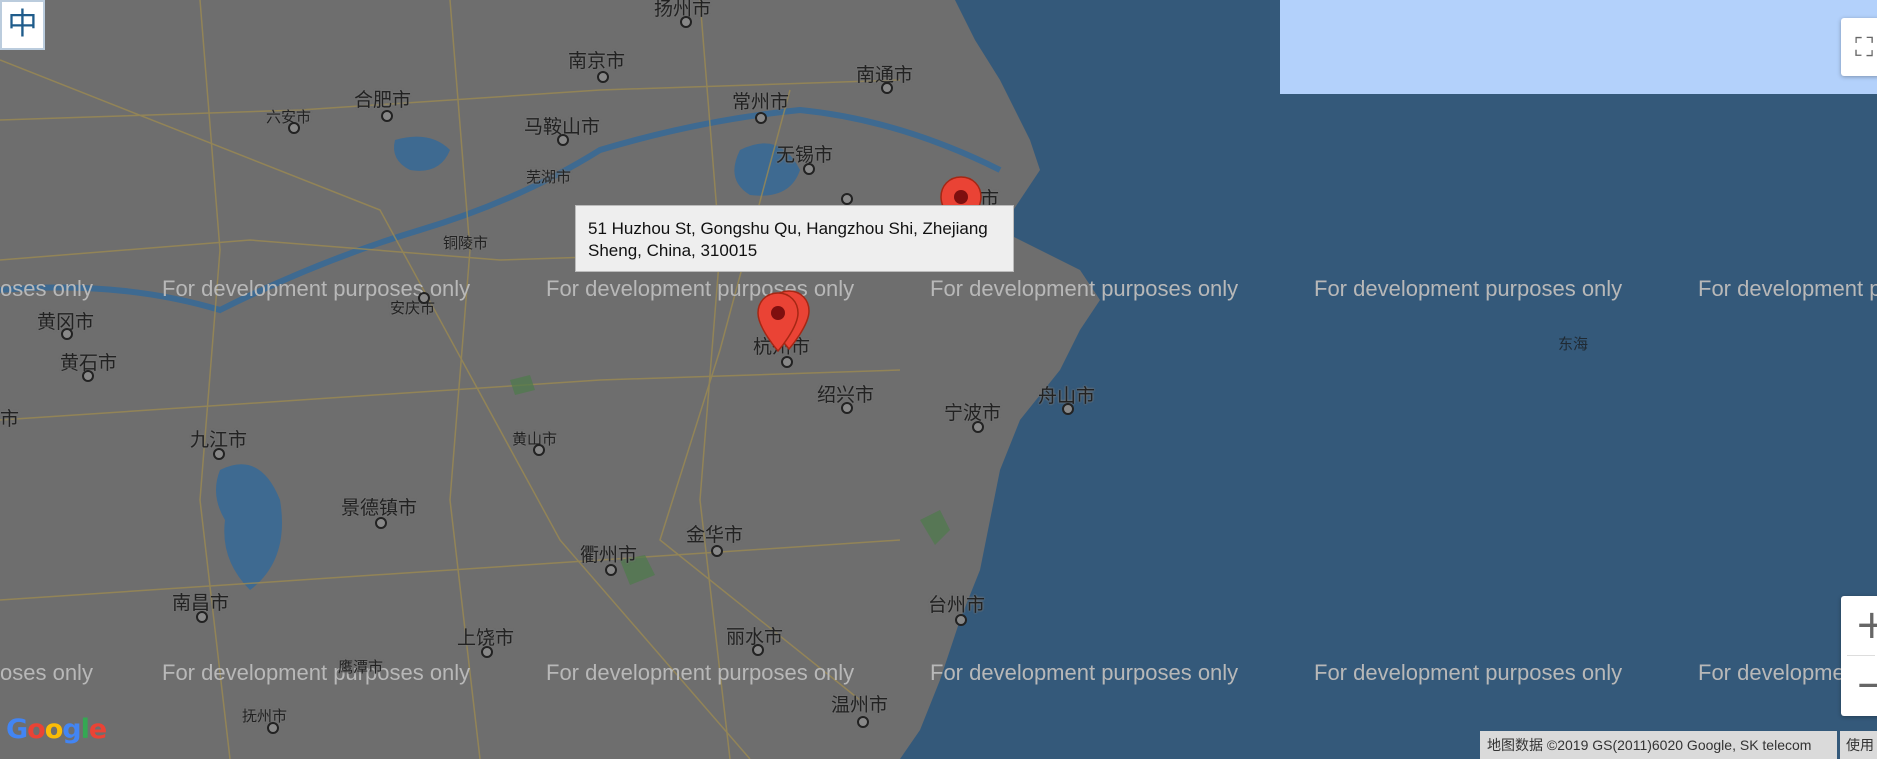 This screenshot has height=759, width=1877. Describe the element at coordinates (1787, 288) in the screenshot. I see `watermark: For development p` at that location.